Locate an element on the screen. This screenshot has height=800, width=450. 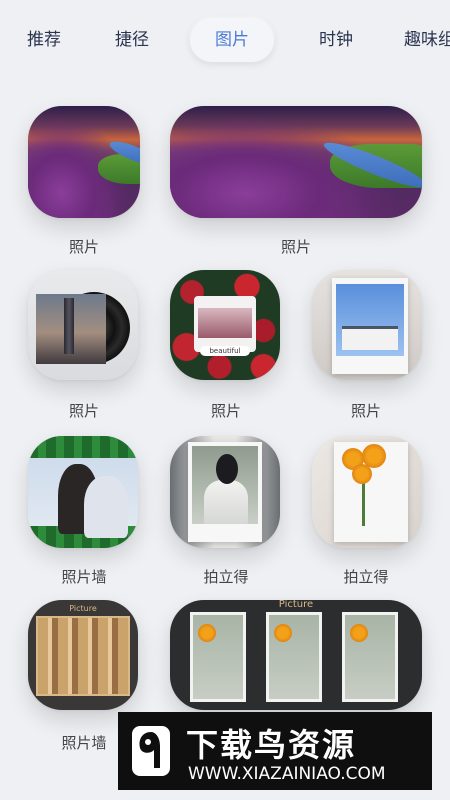
photo-wall-widget-shelves: Picture is located at coordinates (83, 655).